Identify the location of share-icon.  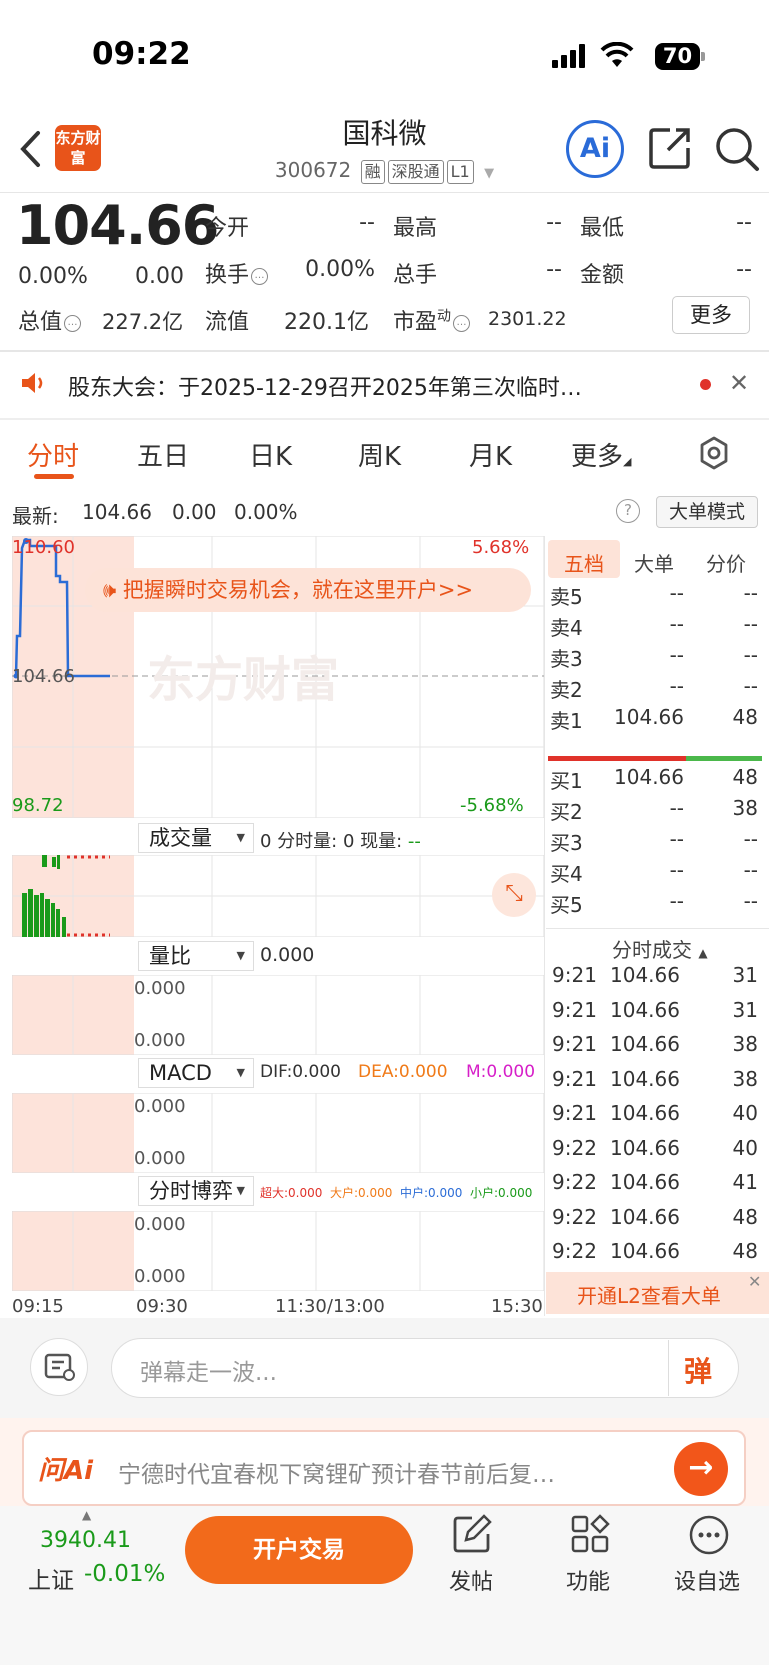
(670, 148).